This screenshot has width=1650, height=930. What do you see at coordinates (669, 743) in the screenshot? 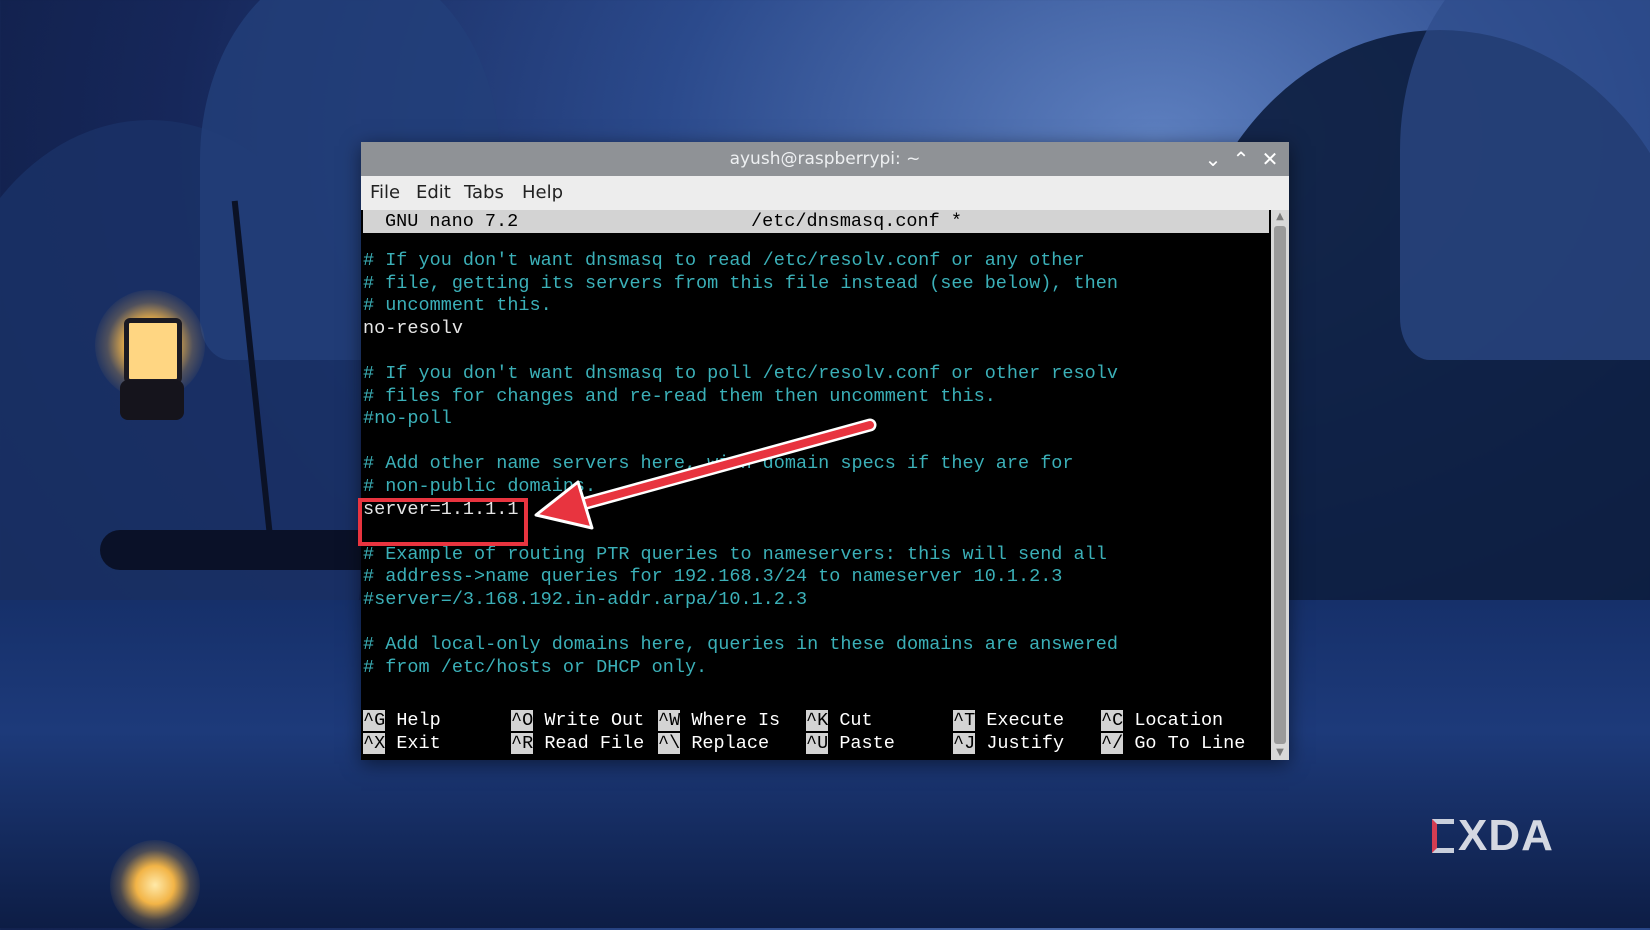
I see `shortcut-key: ^\` at bounding box center [669, 743].